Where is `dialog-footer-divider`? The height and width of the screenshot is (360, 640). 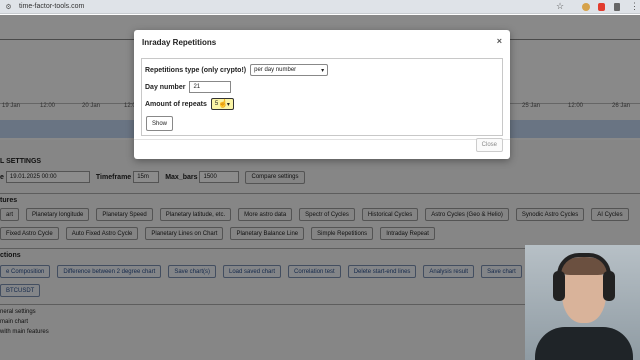 dialog-footer-divider is located at coordinates (322, 139).